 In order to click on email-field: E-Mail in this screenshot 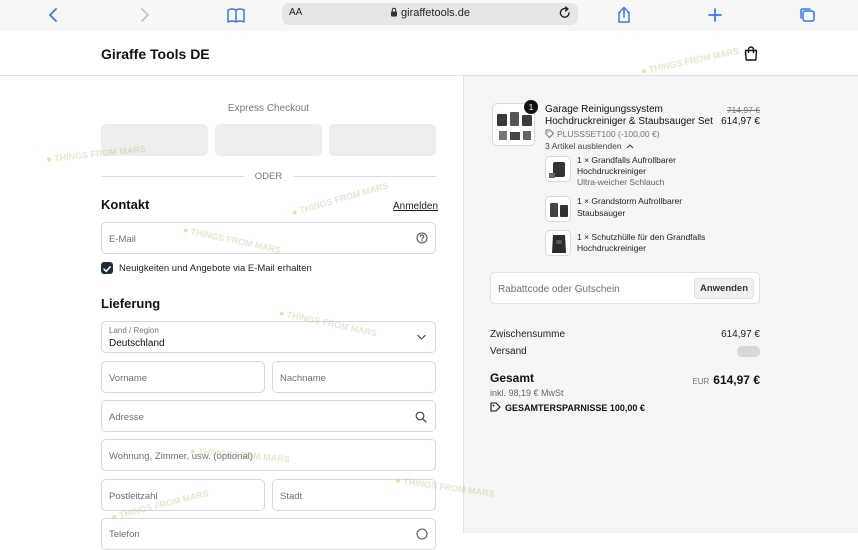, I will do `click(268, 238)`.